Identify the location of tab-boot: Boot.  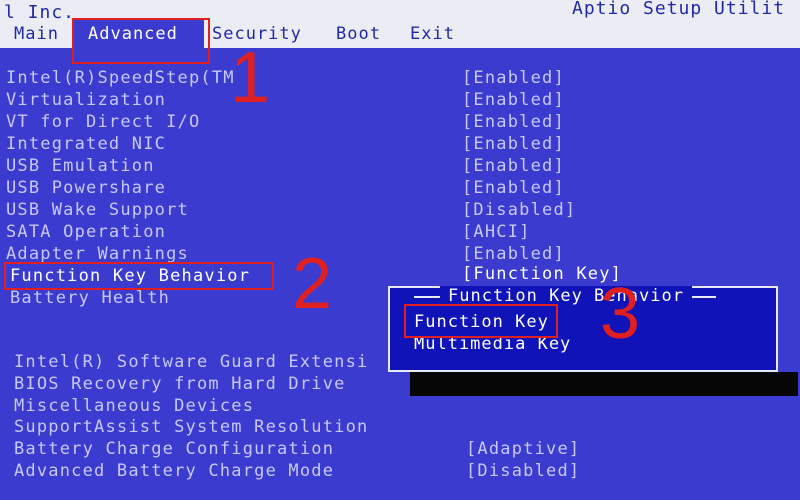
(358, 34).